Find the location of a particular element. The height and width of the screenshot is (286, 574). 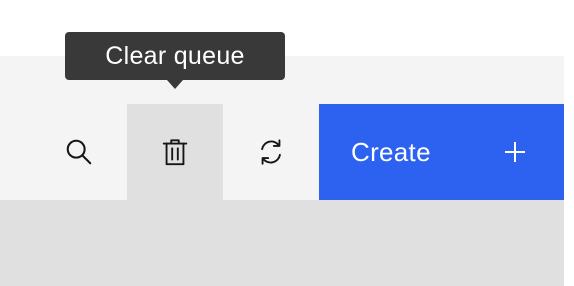

search-button is located at coordinates (79, 152).